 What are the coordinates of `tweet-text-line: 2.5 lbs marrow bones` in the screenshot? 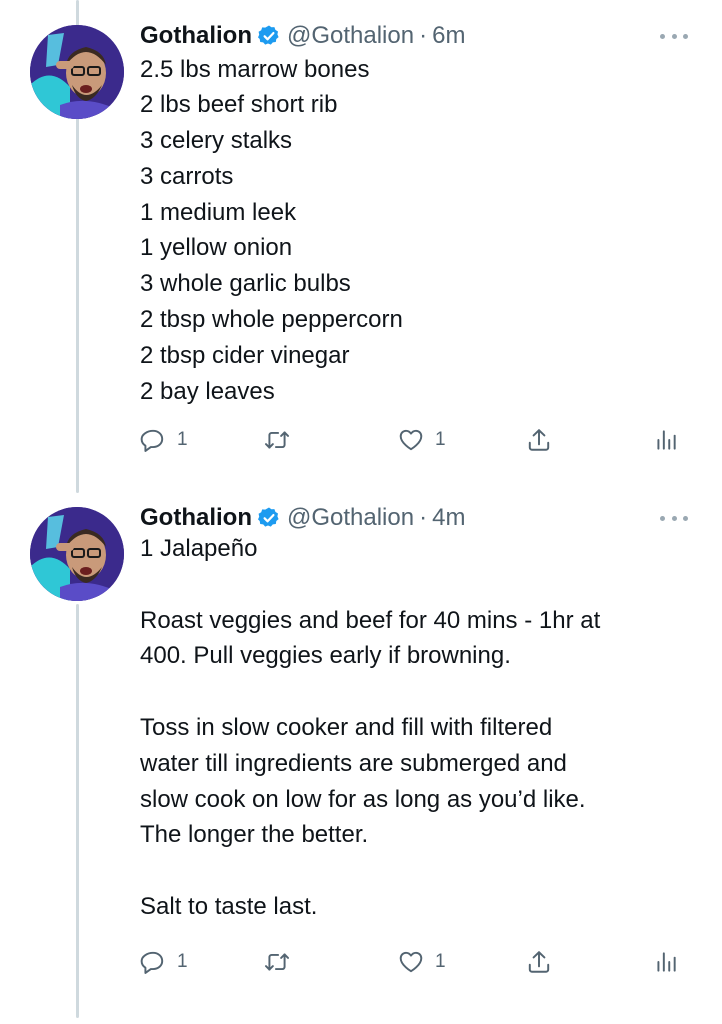 It's located at (255, 69).